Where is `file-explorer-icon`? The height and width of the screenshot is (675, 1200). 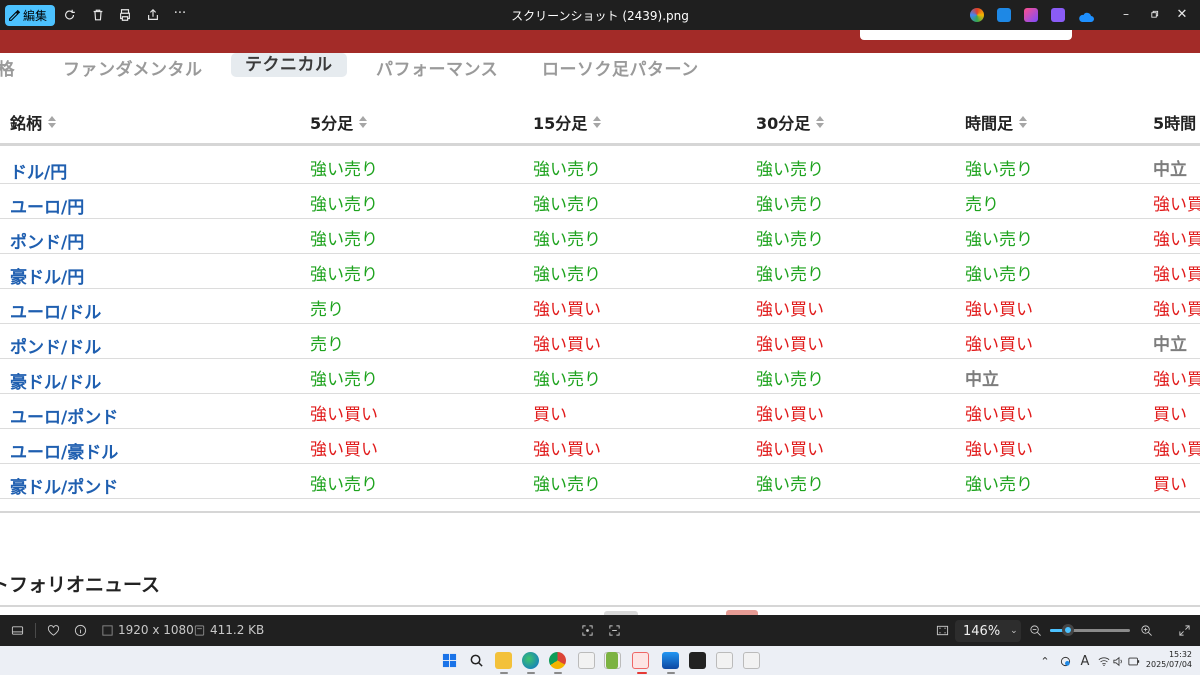 file-explorer-icon is located at coordinates (503, 660).